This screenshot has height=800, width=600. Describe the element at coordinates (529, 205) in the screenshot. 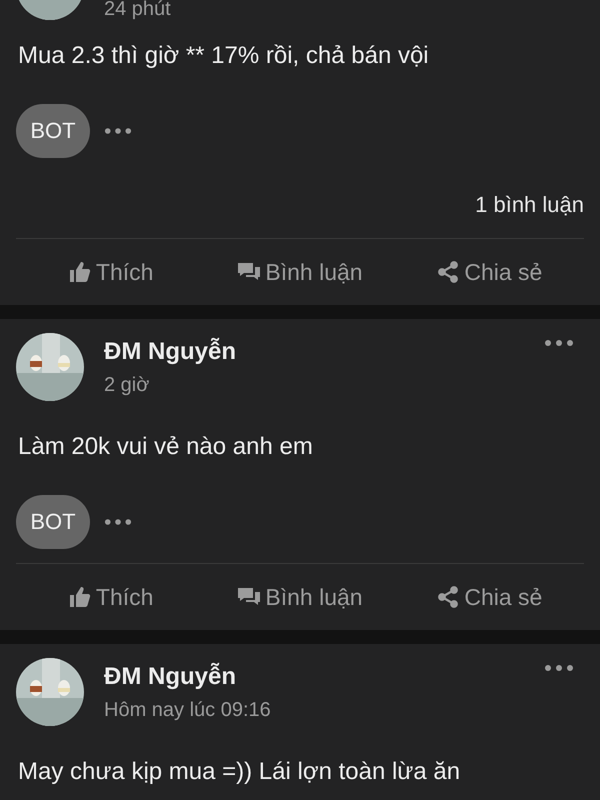

I see `comment-count: 1 bình luận` at that location.